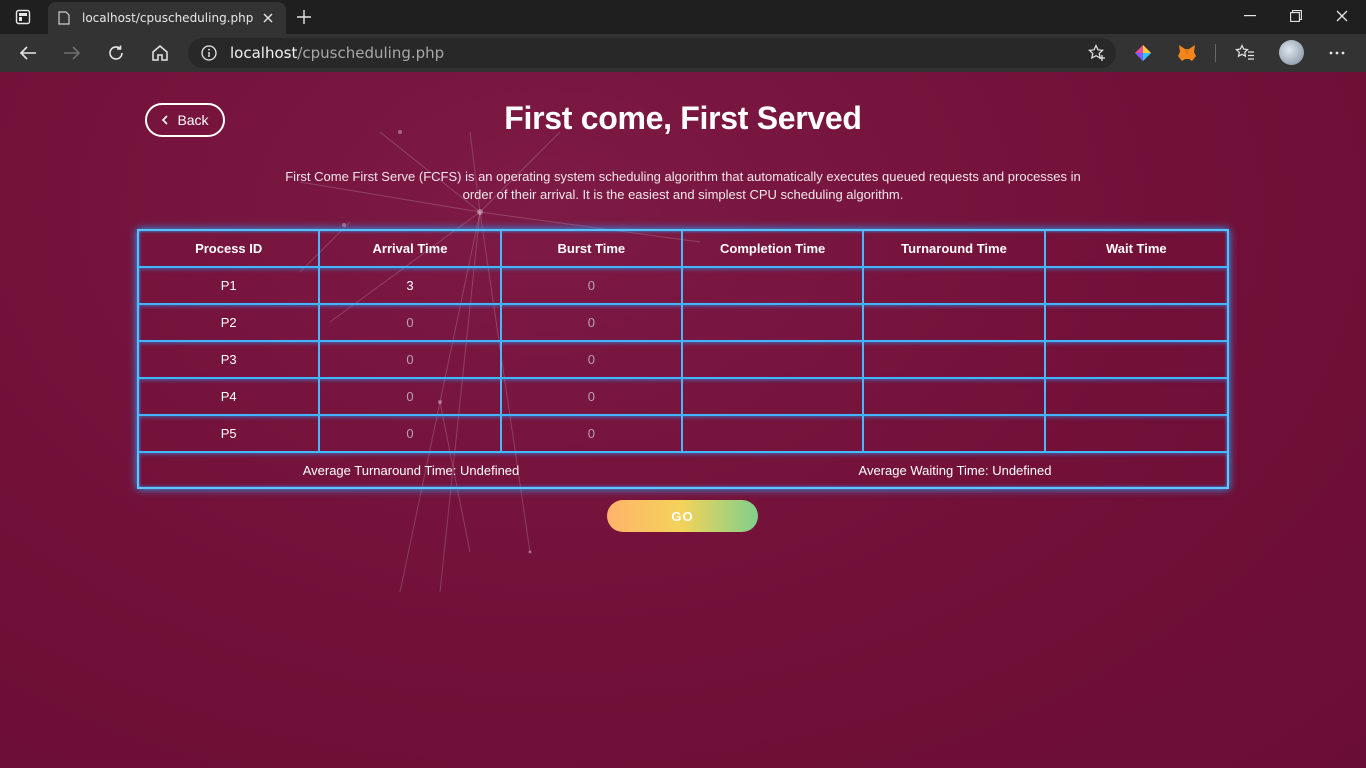 The height and width of the screenshot is (768, 1366). I want to click on minimize-icon, so click(1250, 16).